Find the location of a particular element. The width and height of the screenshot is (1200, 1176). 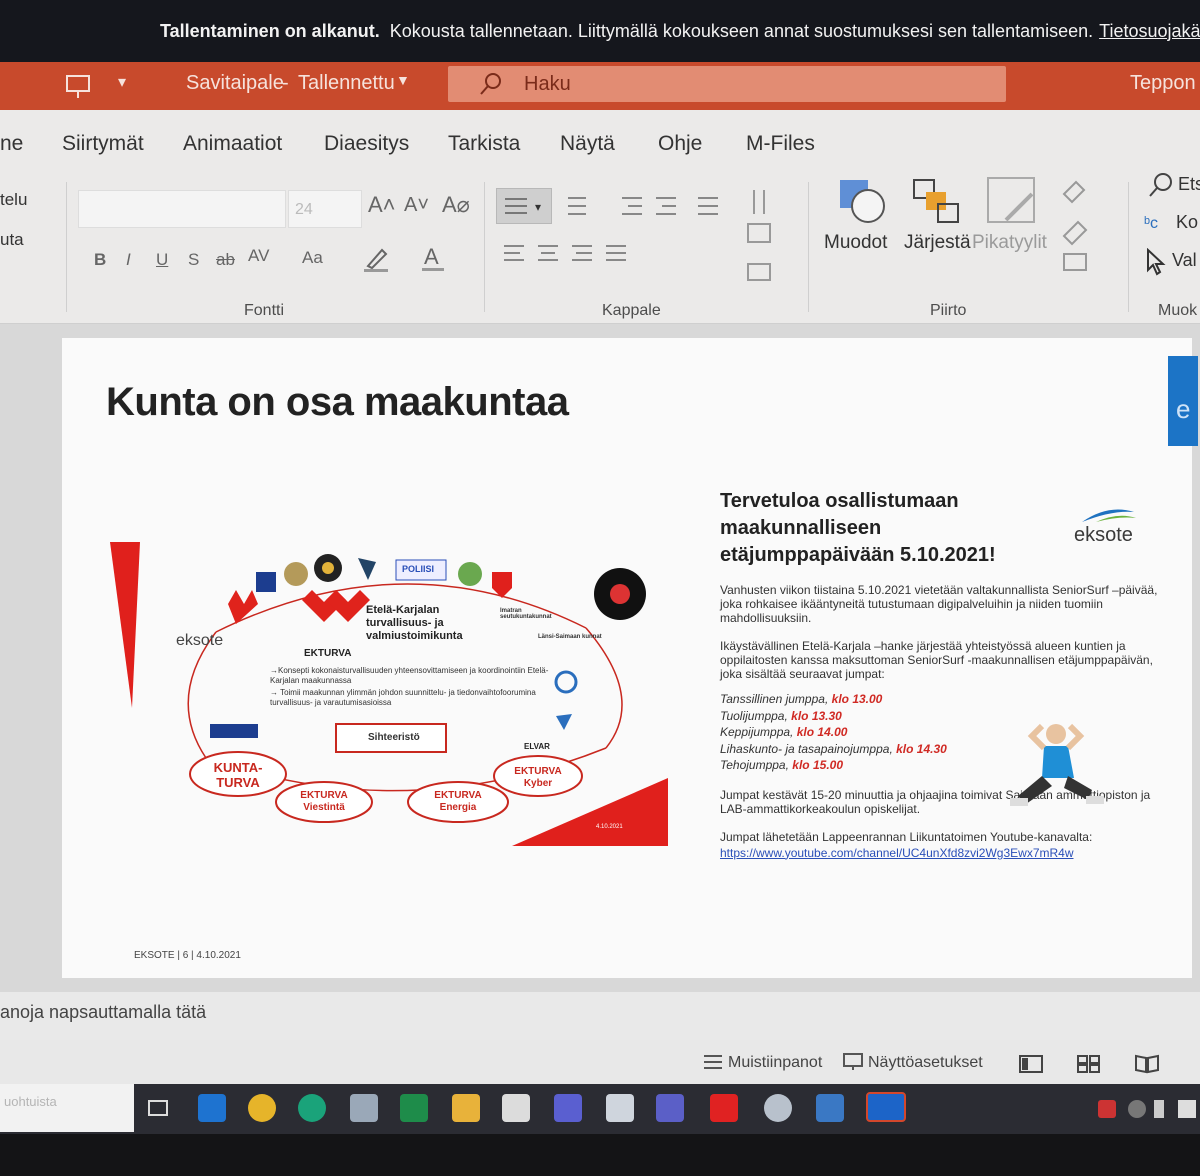

bold-button: B is located at coordinates (100, 260).